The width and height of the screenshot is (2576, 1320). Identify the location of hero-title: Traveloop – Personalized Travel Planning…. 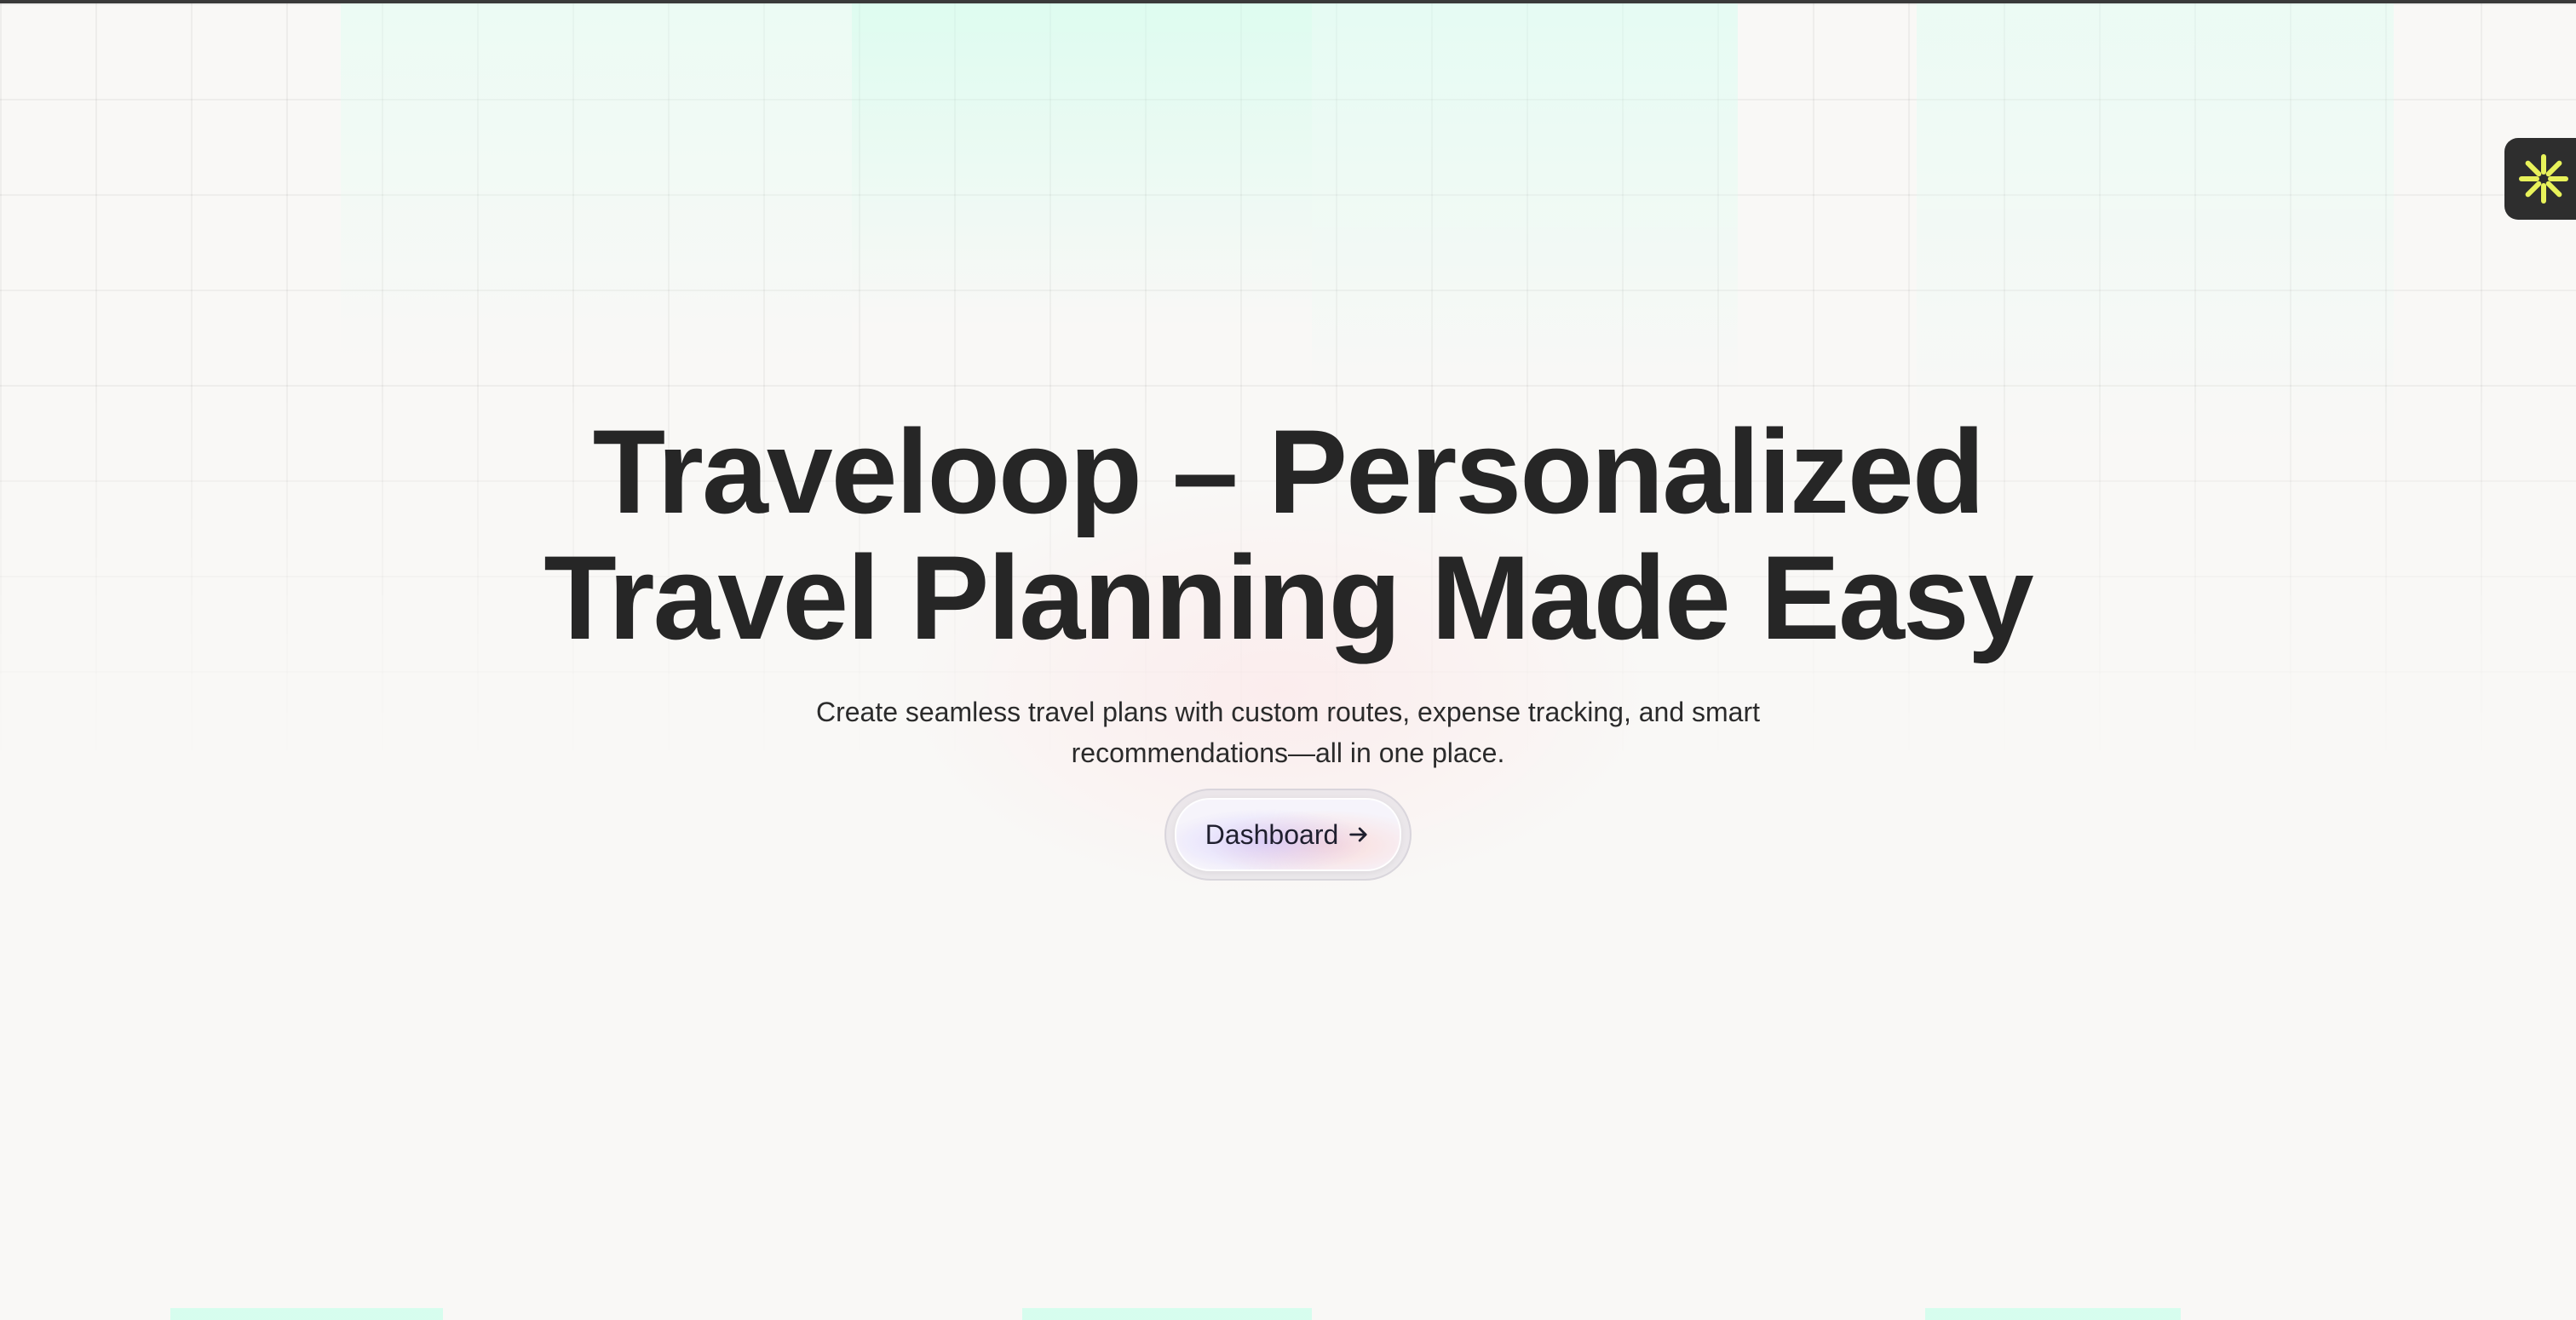
(1288, 535).